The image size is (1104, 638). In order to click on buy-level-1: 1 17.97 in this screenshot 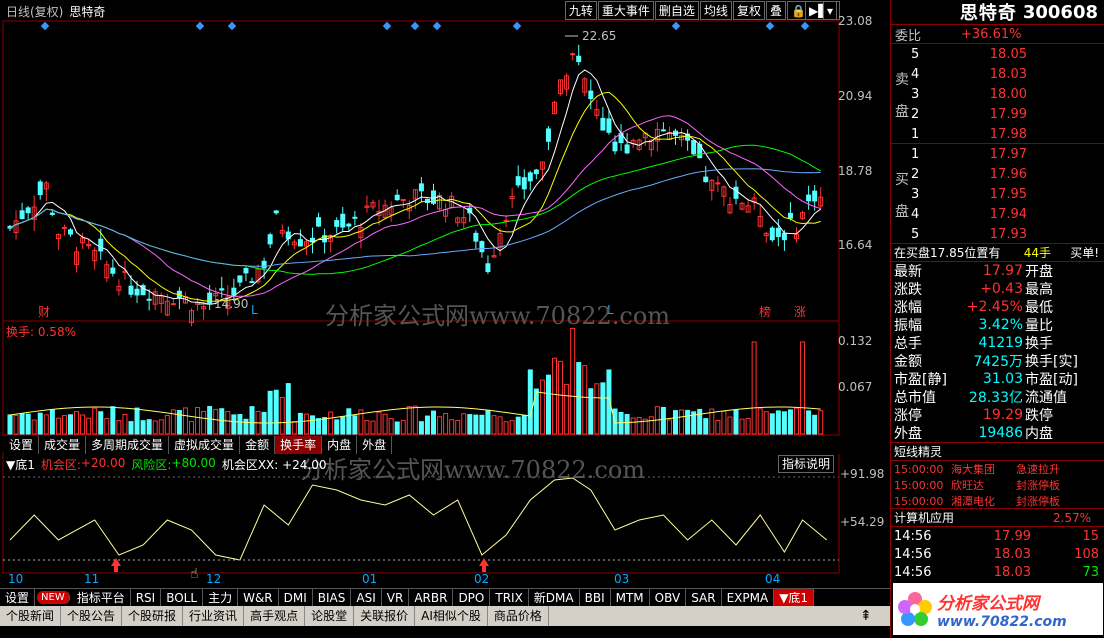, I will do `click(997, 154)`.